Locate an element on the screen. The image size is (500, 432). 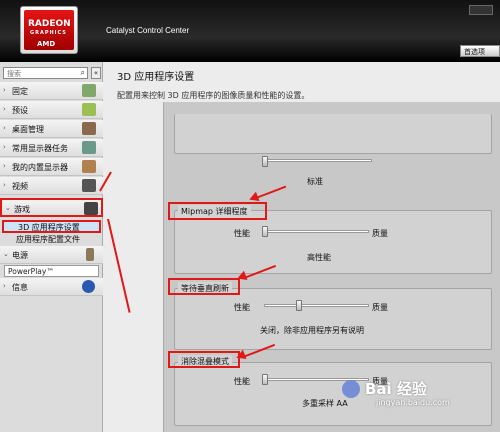
sidebar-item-info: › 信息 is located at coordinates (51, 287).